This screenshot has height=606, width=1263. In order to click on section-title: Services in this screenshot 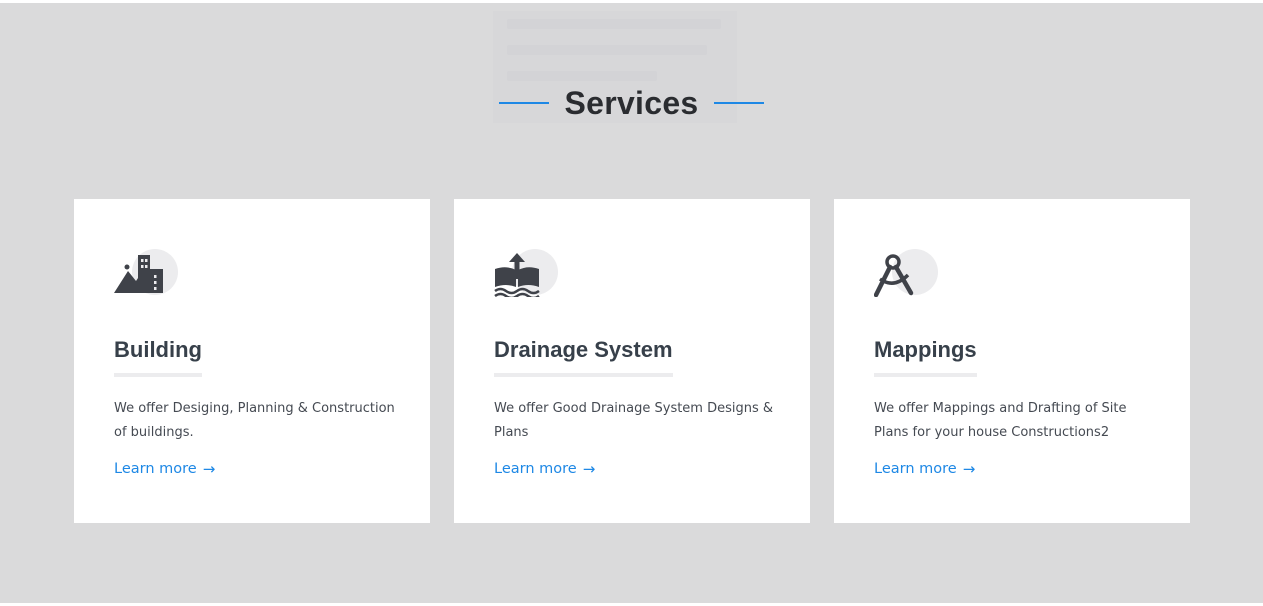, I will do `click(631, 102)`.